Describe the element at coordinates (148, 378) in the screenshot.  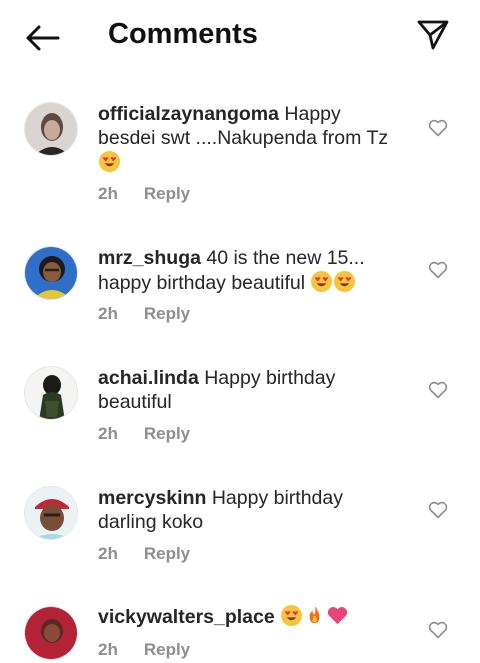
I see `comment-username: achai.linda` at that location.